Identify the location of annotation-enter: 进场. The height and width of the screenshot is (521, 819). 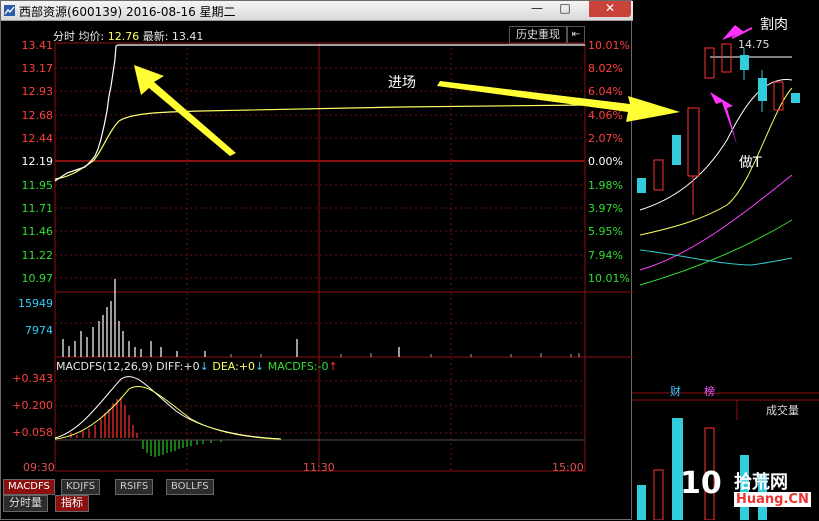
(402, 83).